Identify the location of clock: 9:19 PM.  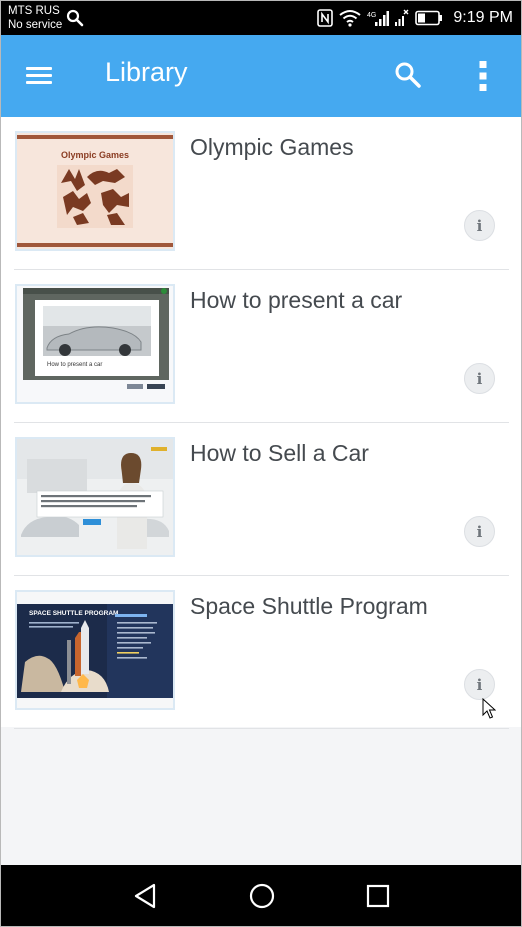
(483, 17).